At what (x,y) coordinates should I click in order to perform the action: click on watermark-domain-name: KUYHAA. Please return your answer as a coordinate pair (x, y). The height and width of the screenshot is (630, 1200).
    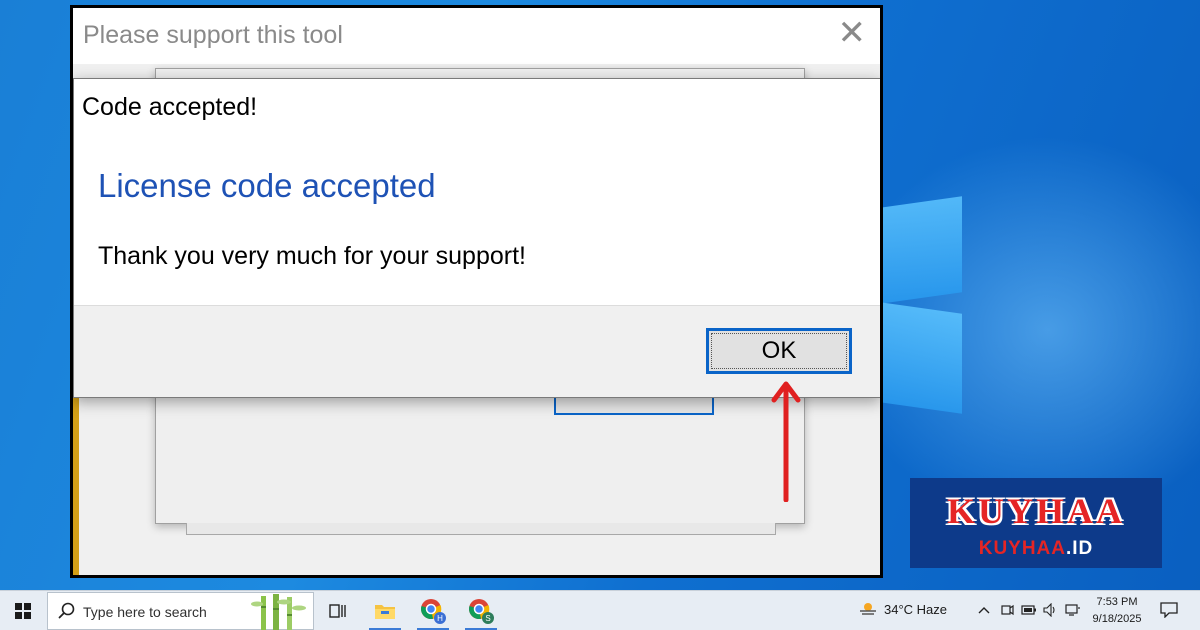
    Looking at the image, I should click on (1022, 548).